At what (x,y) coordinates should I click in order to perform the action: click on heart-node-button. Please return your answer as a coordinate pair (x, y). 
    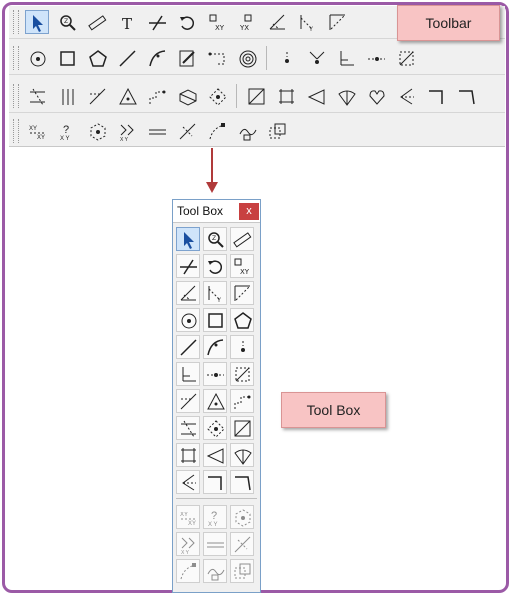
    Looking at the image, I should click on (376, 96).